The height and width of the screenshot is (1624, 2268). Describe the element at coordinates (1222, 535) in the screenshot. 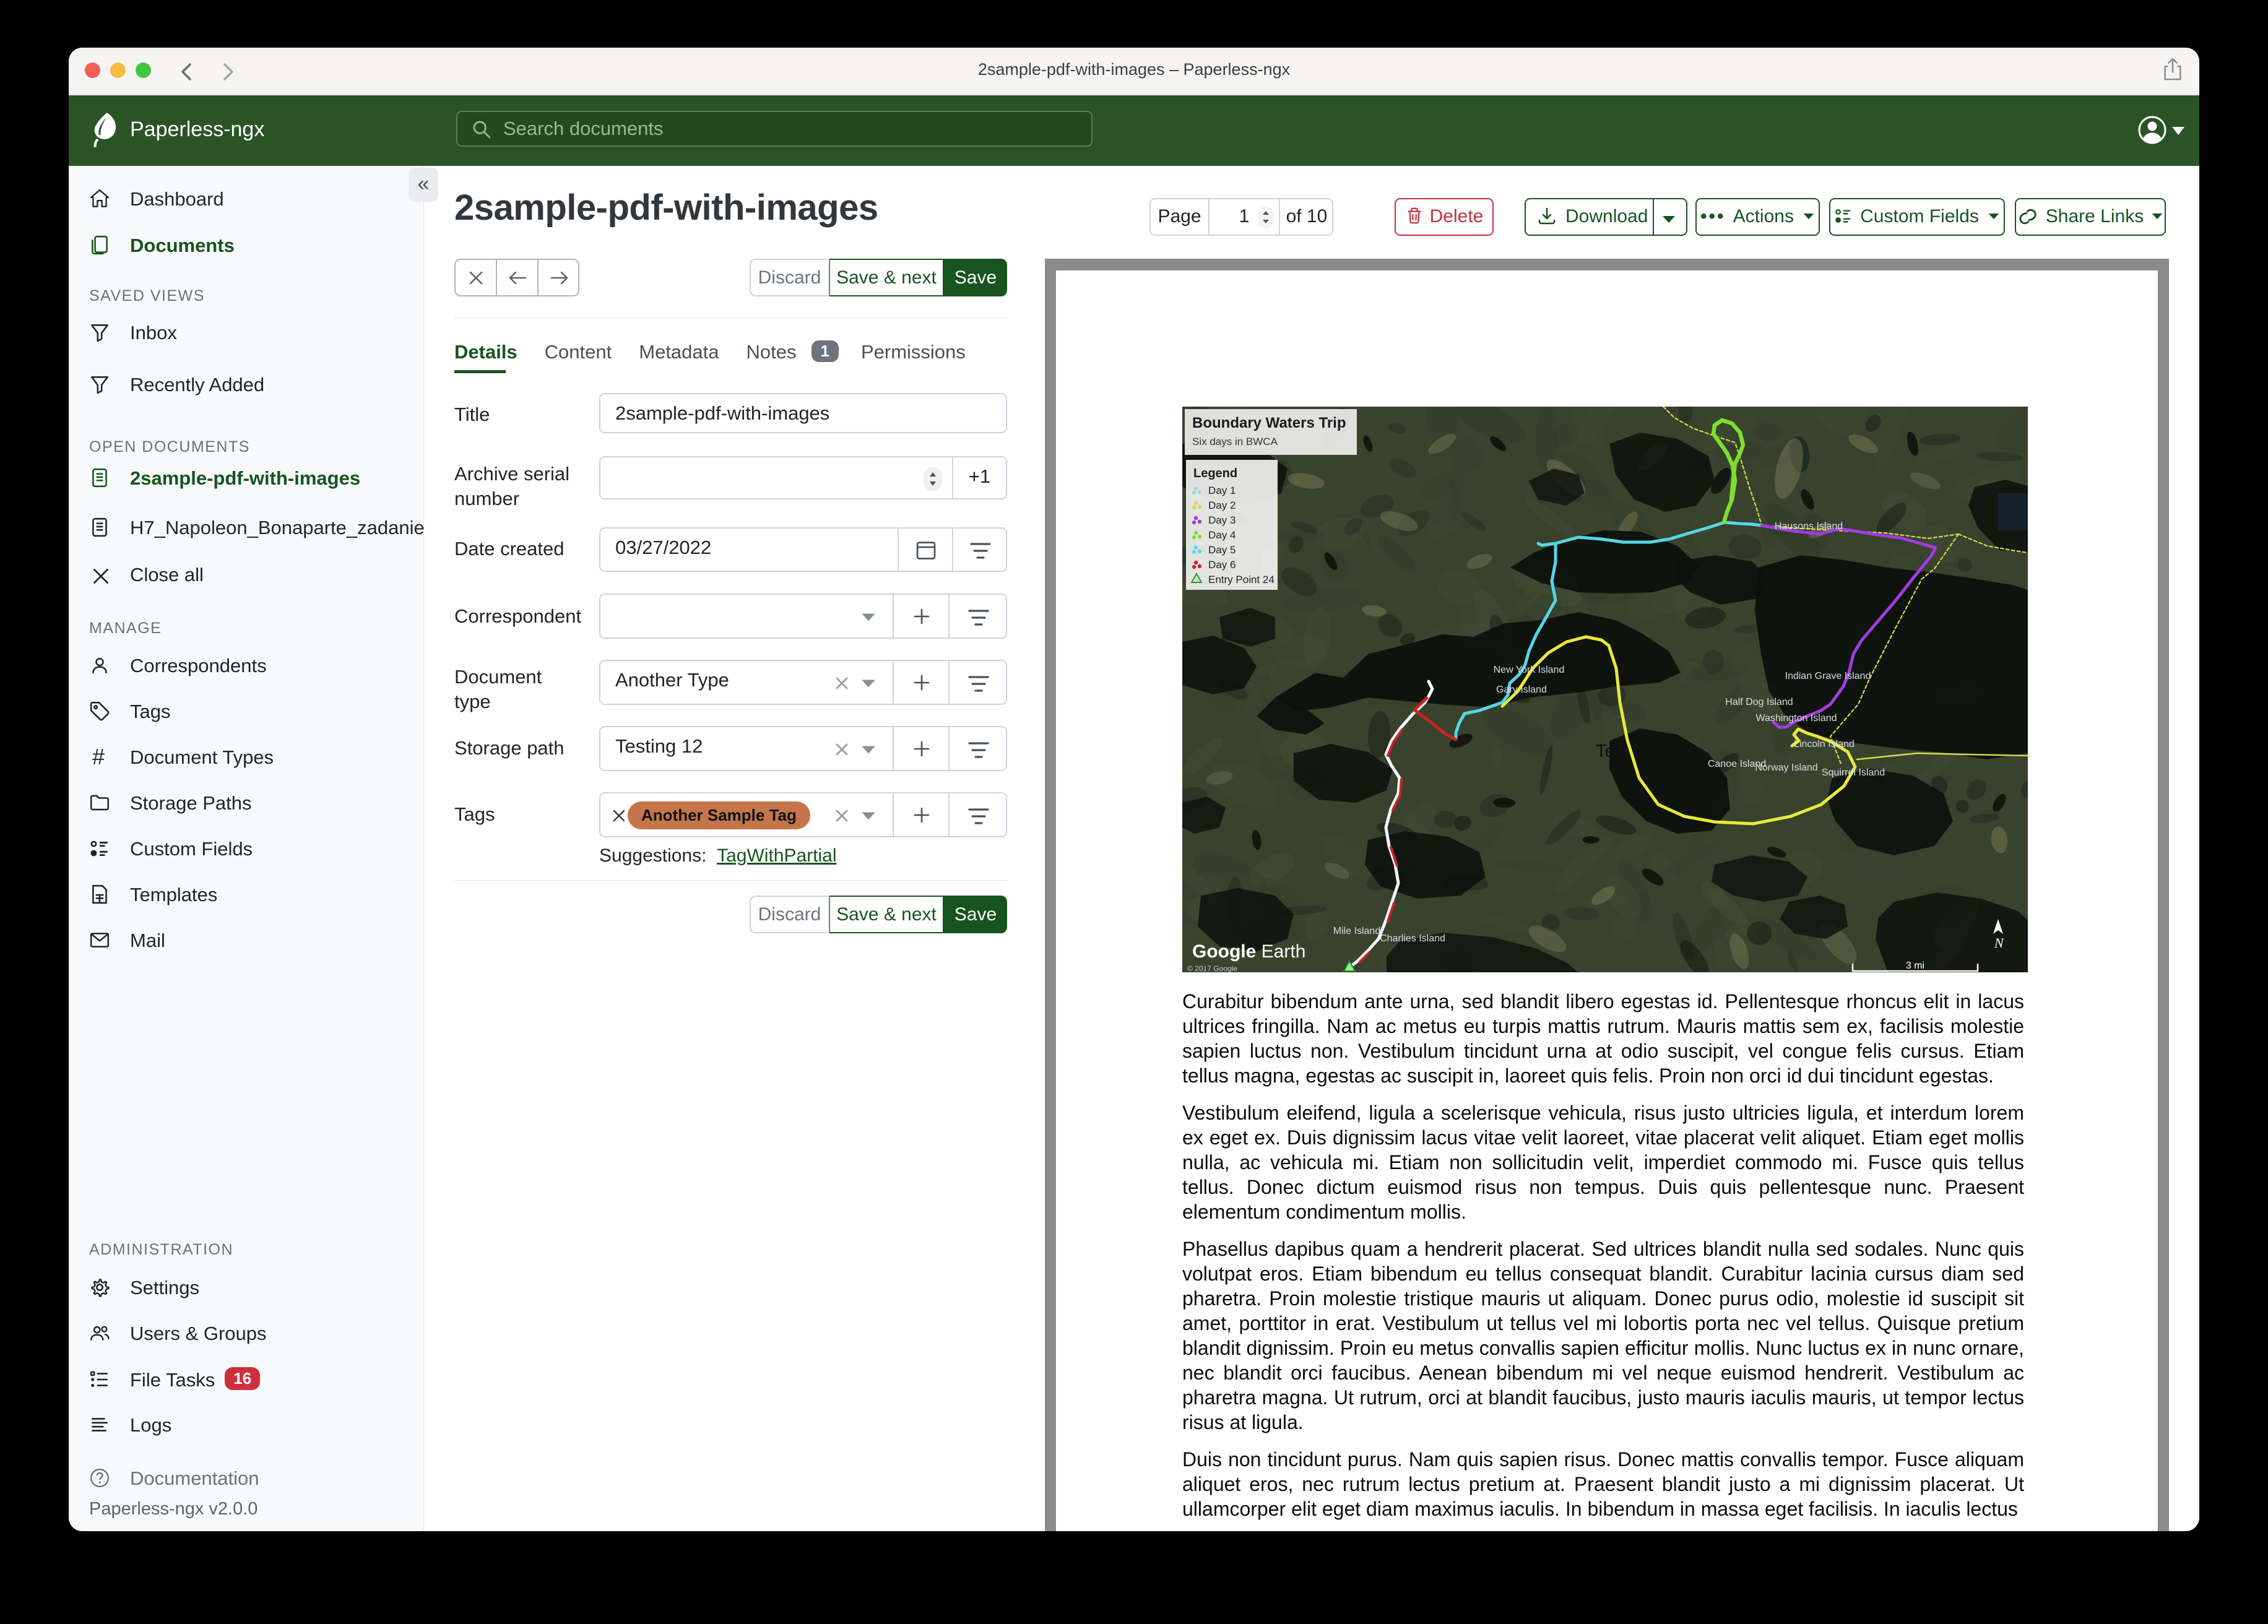

I see `svg-text: Day 4` at that location.